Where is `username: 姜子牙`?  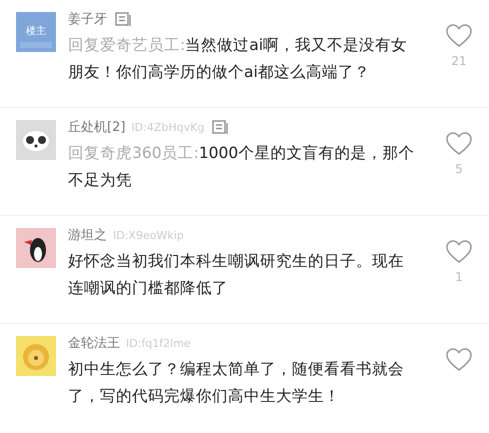 username: 姜子牙 is located at coordinates (87, 20).